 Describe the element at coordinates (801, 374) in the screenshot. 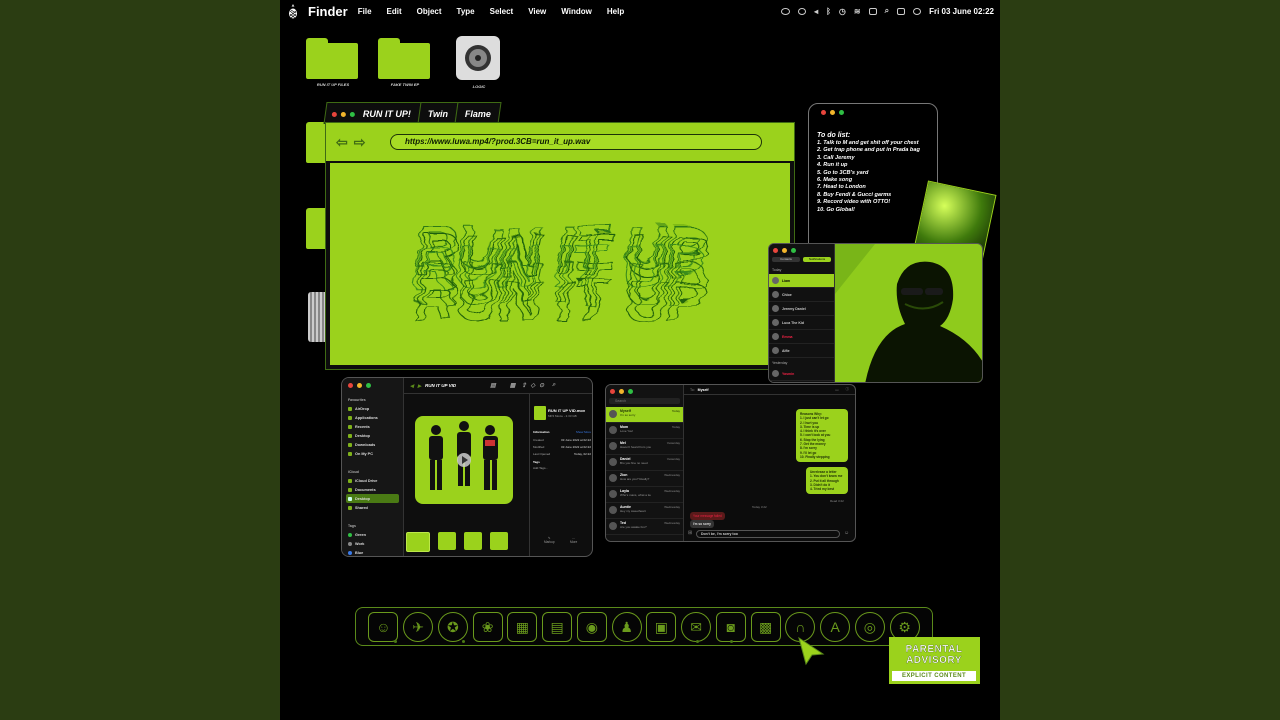

I see `contact-row: Yasmin` at that location.